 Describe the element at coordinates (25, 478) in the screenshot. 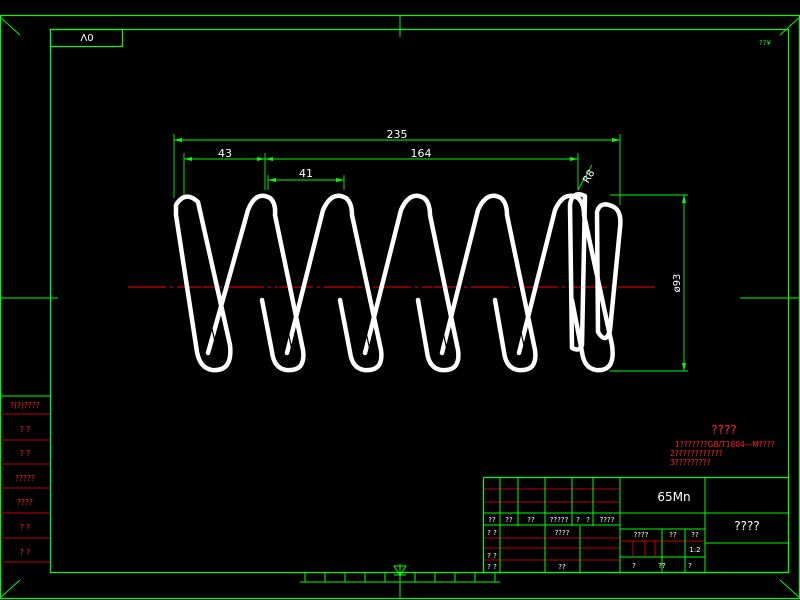

I see `side-cell-3: ?????` at that location.